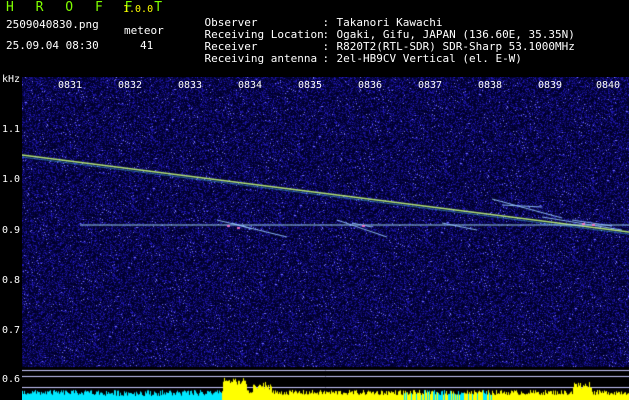 The width and height of the screenshot is (629, 400). I want to click on info-colon: :, so click(326, 58).